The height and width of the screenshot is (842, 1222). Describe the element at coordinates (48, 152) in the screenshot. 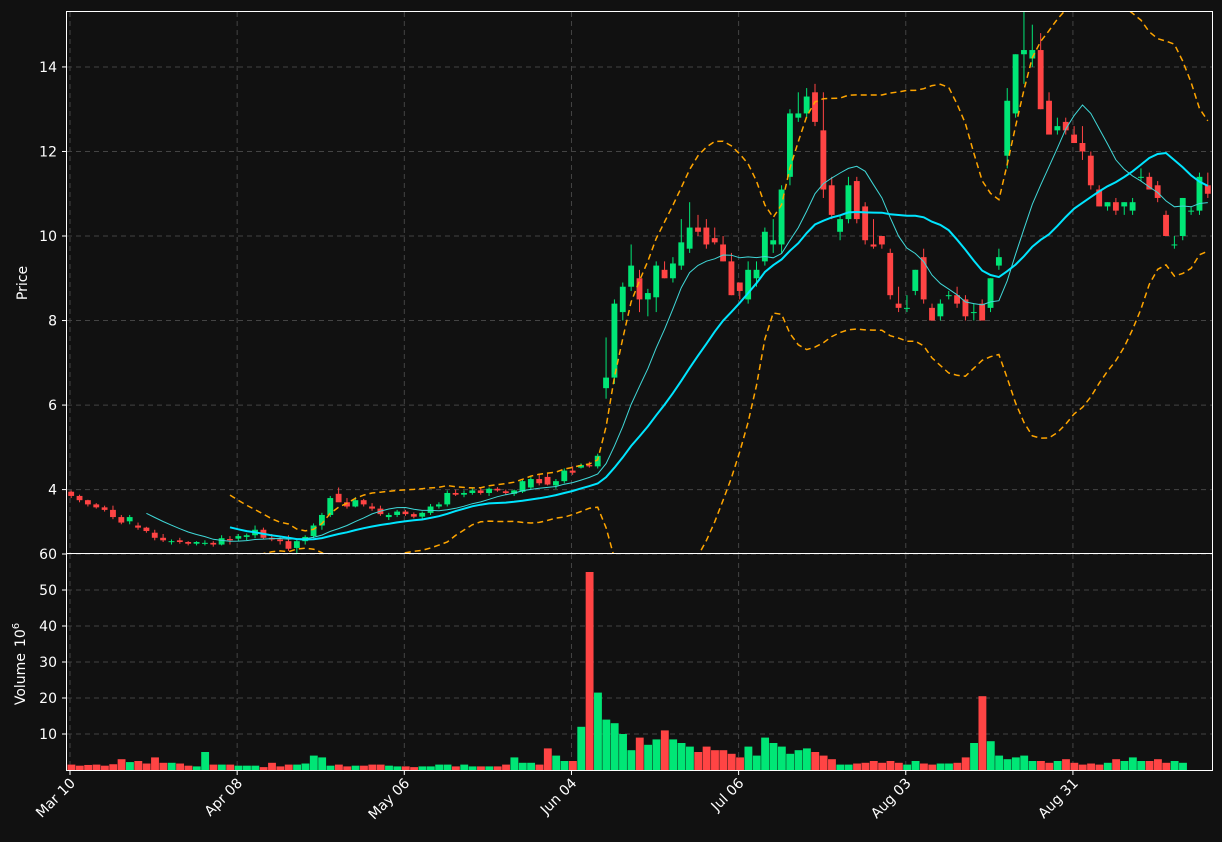

I see `price-ytick-label: 12` at that location.